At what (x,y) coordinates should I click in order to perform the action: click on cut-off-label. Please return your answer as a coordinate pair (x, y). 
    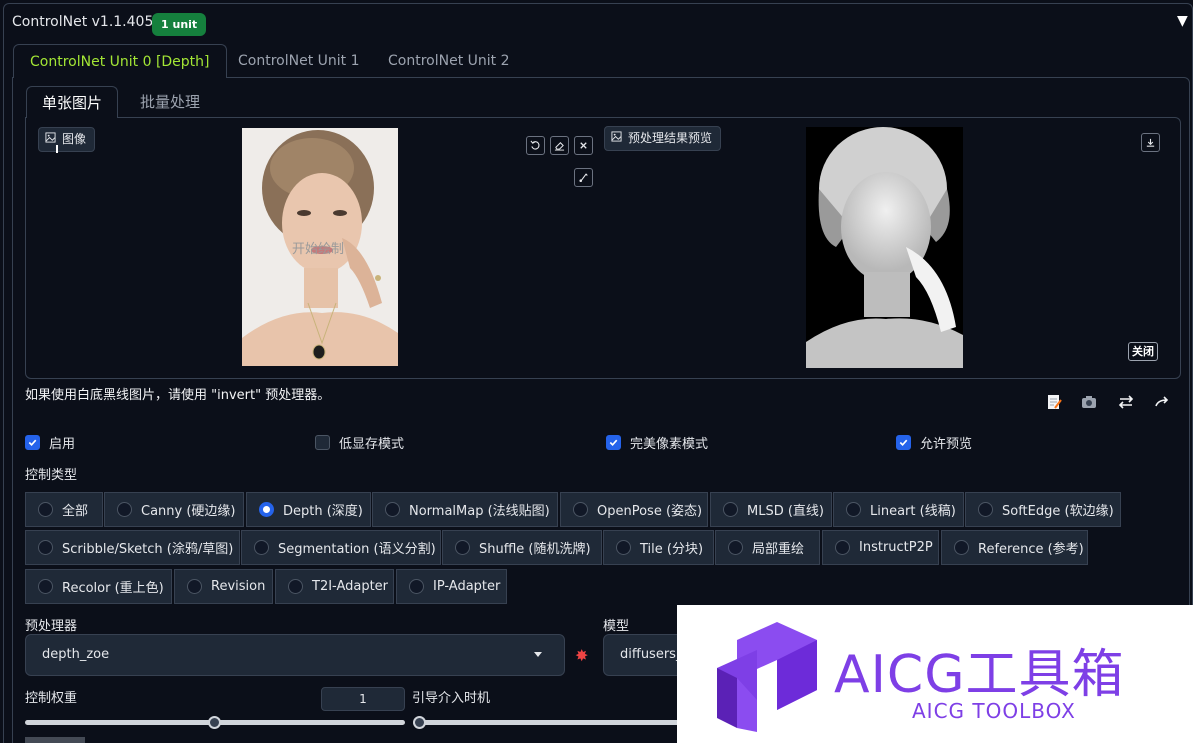
    Looking at the image, I should click on (55, 740).